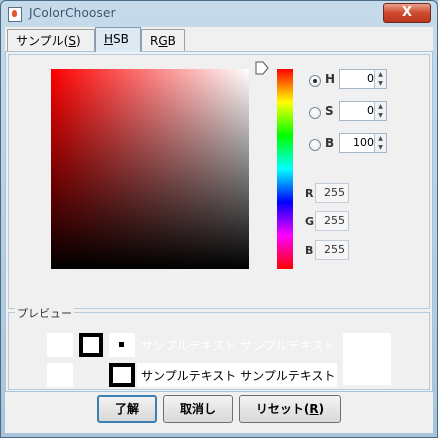 Image resolution: width=438 pixels, height=438 pixels. What do you see at coordinates (321, 409) in the screenshot?
I see `reset-suffix: )` at bounding box center [321, 409].